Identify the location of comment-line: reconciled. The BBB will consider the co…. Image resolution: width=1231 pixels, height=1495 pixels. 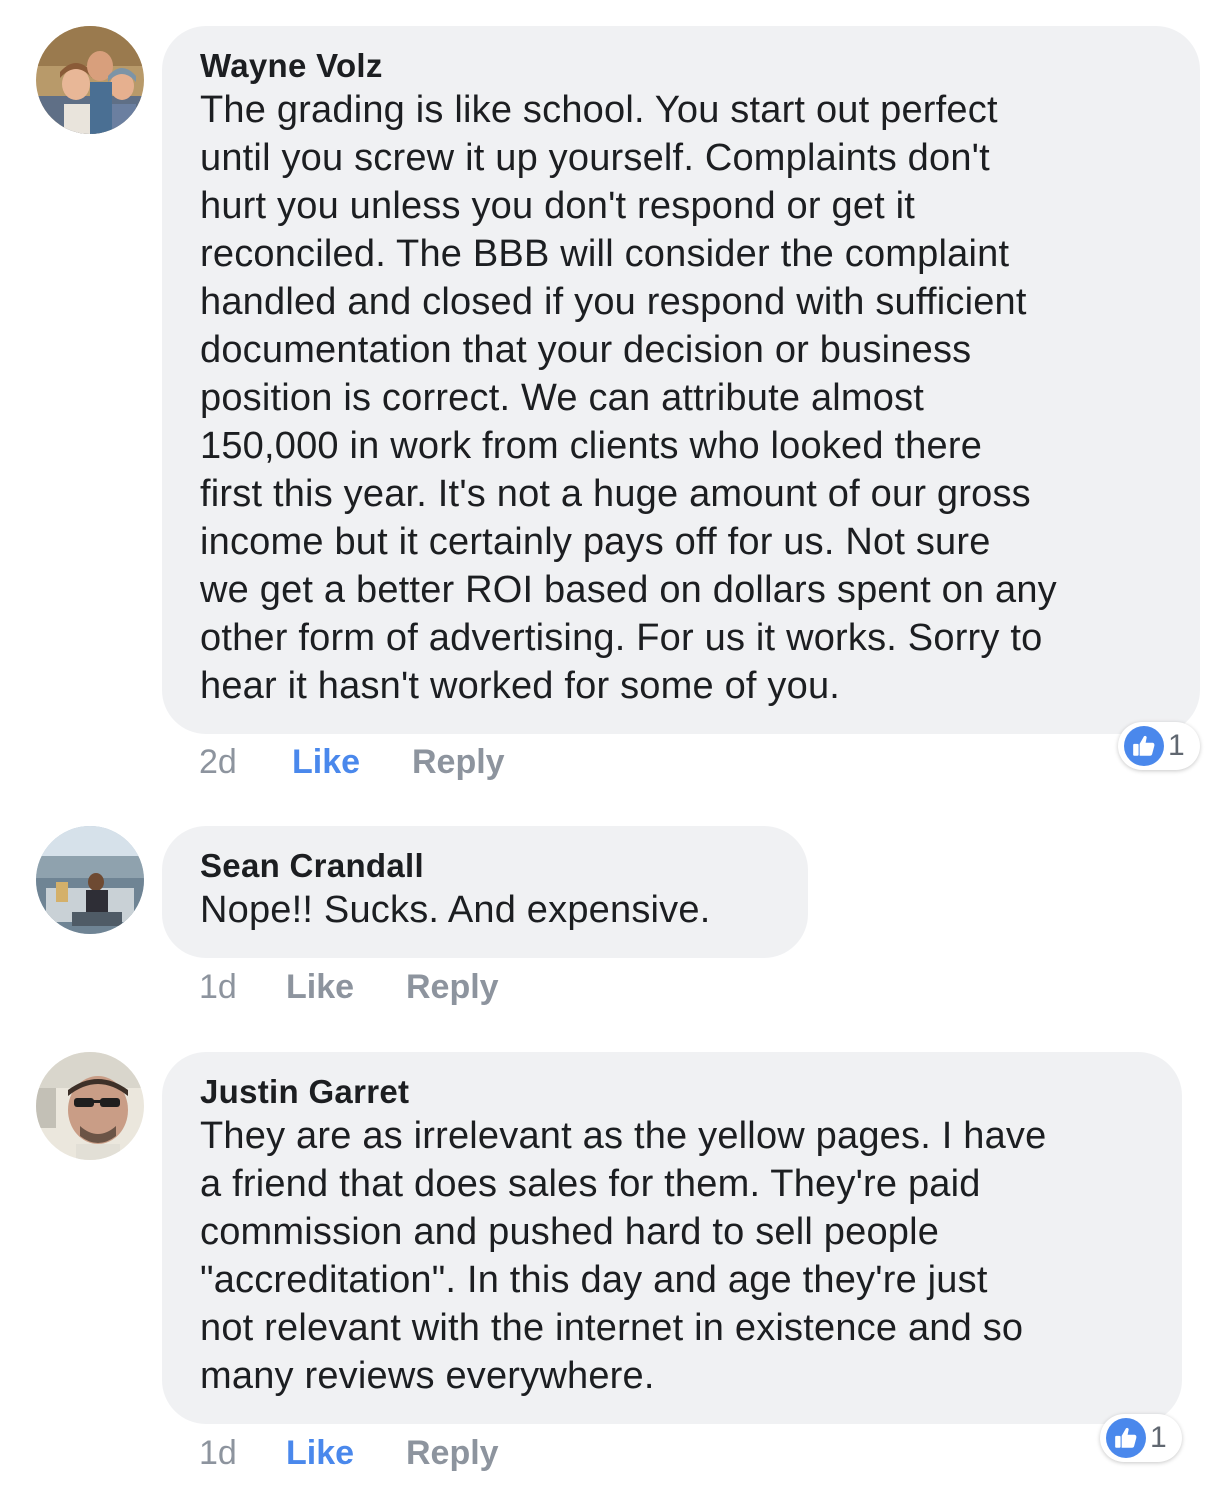
(605, 254).